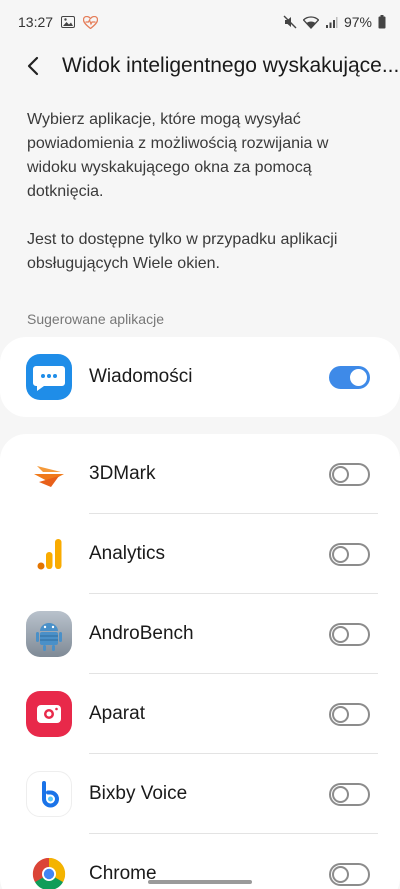  What do you see at coordinates (49, 714) in the screenshot?
I see `camera-icon` at bounding box center [49, 714].